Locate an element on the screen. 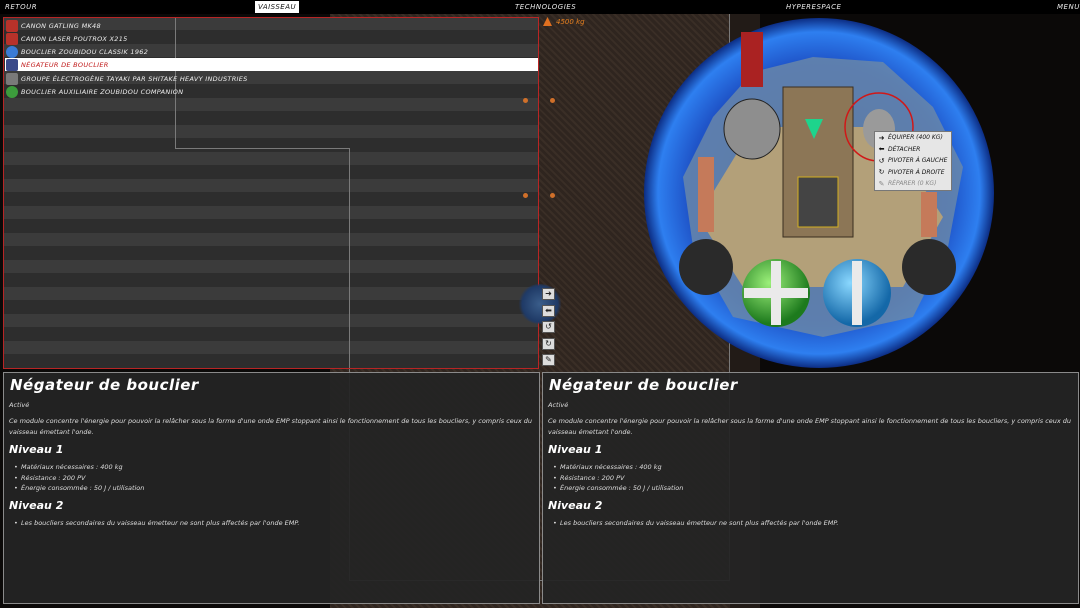  menu-item-rotate-left: ↺ Pivoter à gauche is located at coordinates (913, 161).